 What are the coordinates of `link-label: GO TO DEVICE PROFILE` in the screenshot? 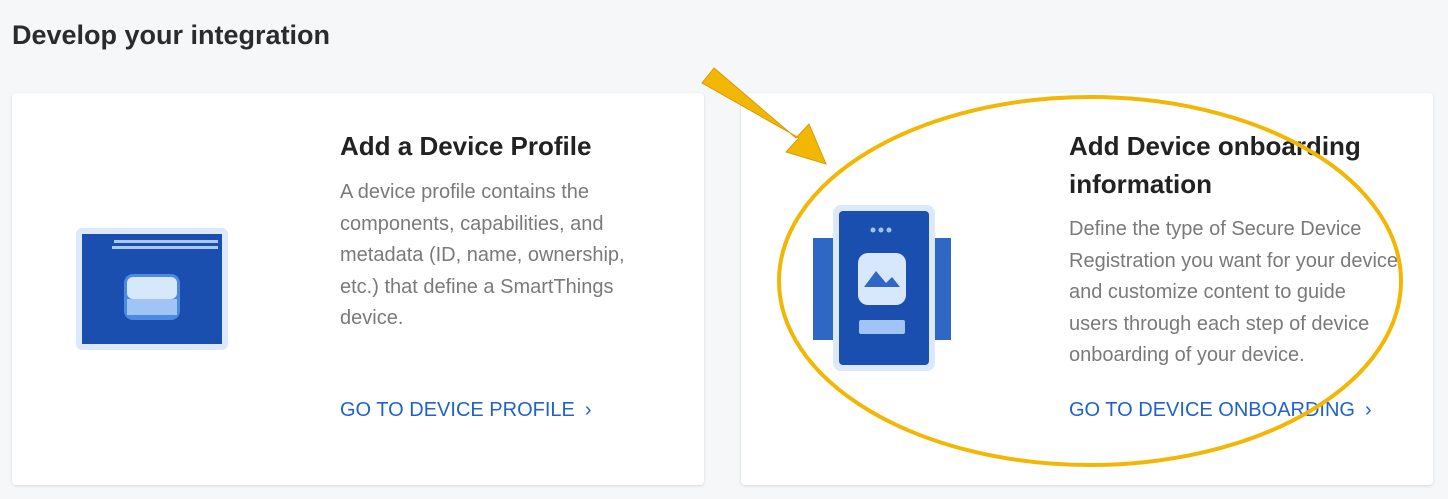 It's located at (457, 410).